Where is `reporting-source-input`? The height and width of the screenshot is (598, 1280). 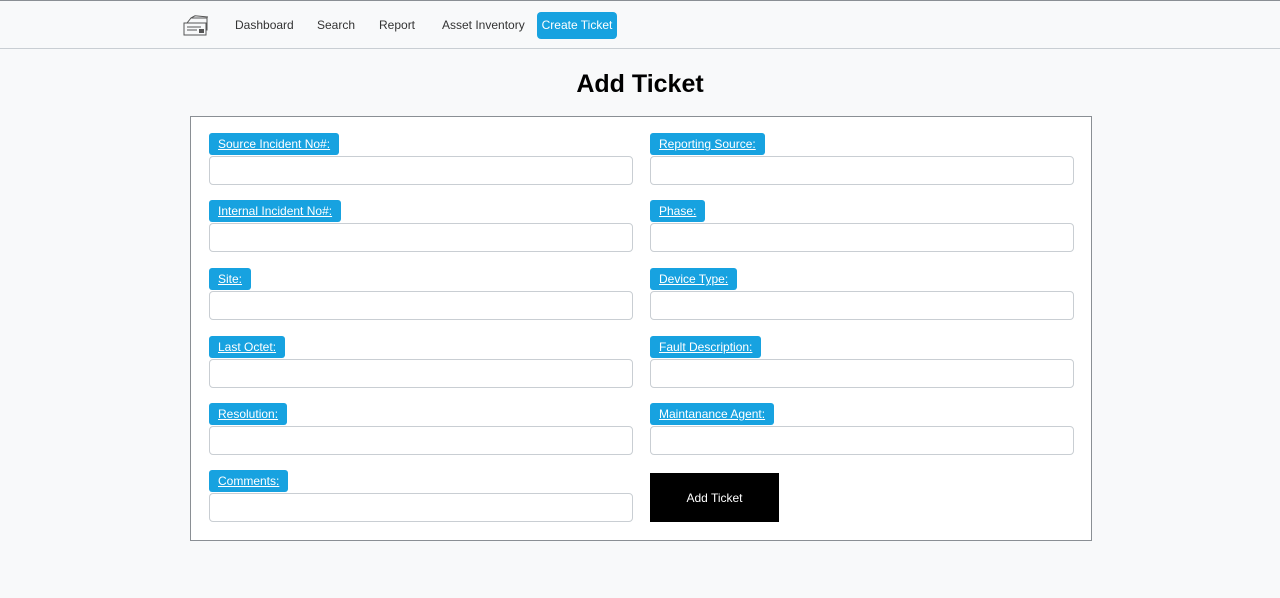
reporting-source-input is located at coordinates (862, 170).